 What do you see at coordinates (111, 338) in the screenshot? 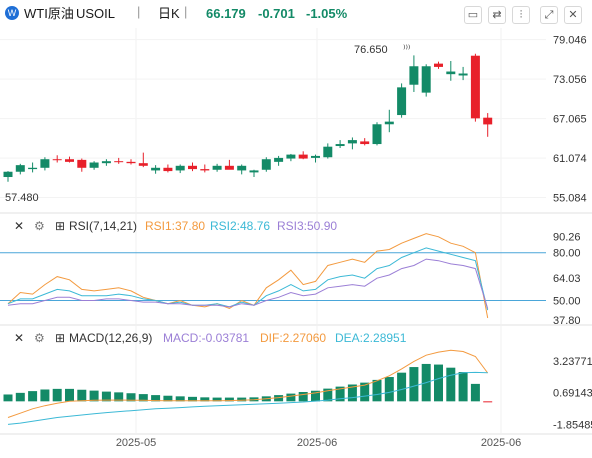
I see `macd-title: MACD(12,26,9)` at bounding box center [111, 338].